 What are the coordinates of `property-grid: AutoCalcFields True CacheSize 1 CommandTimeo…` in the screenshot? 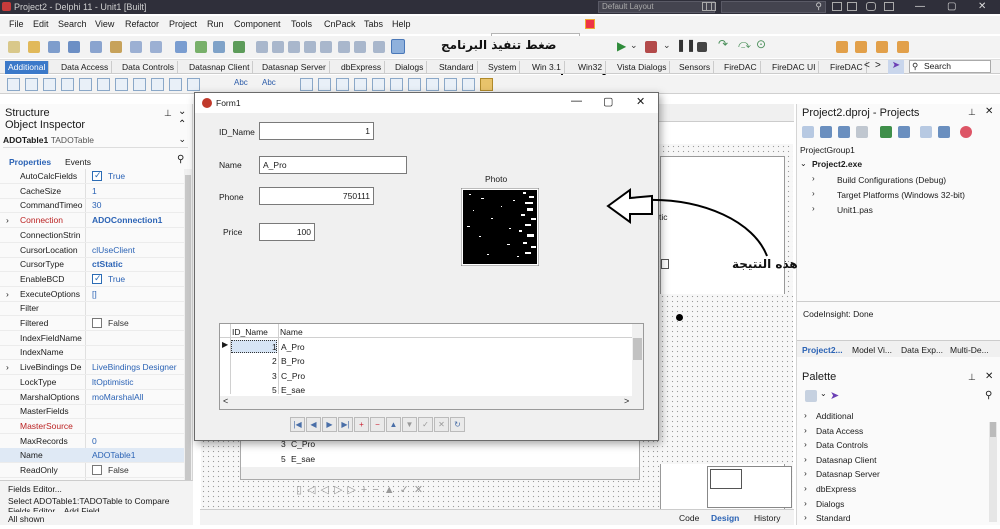 It's located at (92, 344).